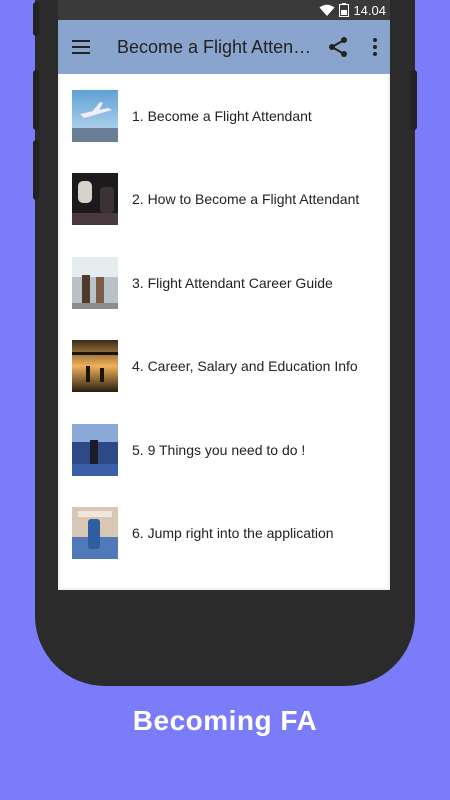  Describe the element at coordinates (232, 282) in the screenshot. I see `list-item-label: 3. Flight Attendant Career Guide` at that location.